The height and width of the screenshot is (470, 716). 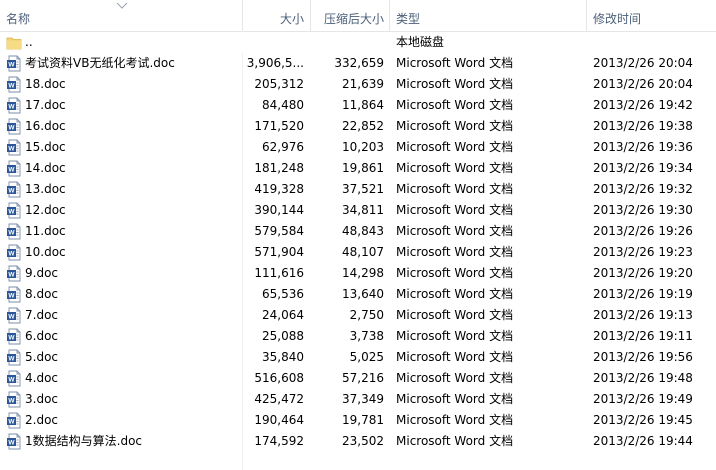 I want to click on file-size: 174,592, so click(x=279, y=441).